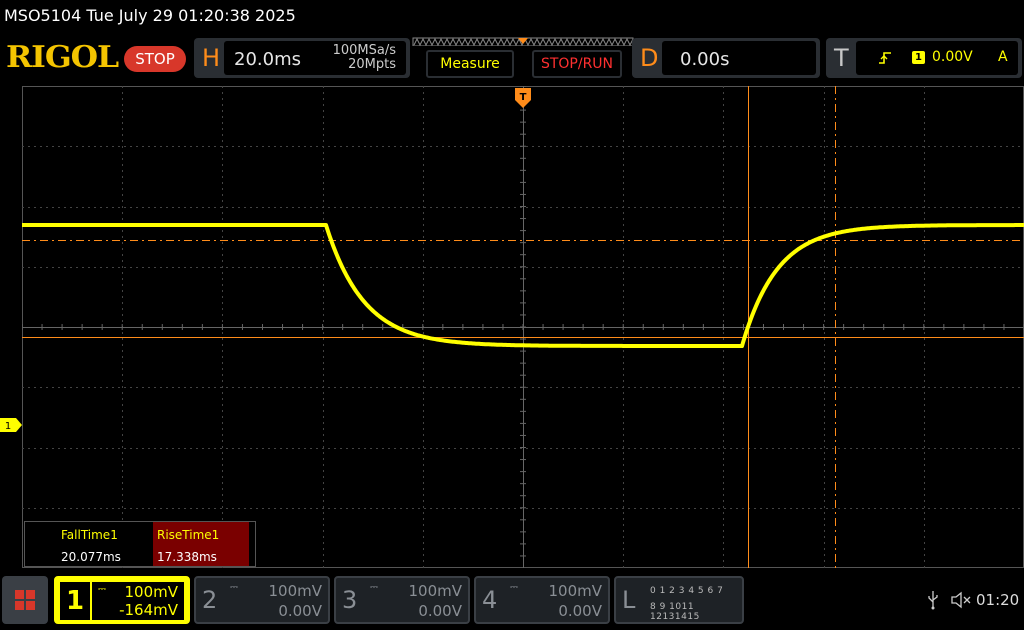  I want to click on channel-1-offset: -164mV, so click(148, 610).